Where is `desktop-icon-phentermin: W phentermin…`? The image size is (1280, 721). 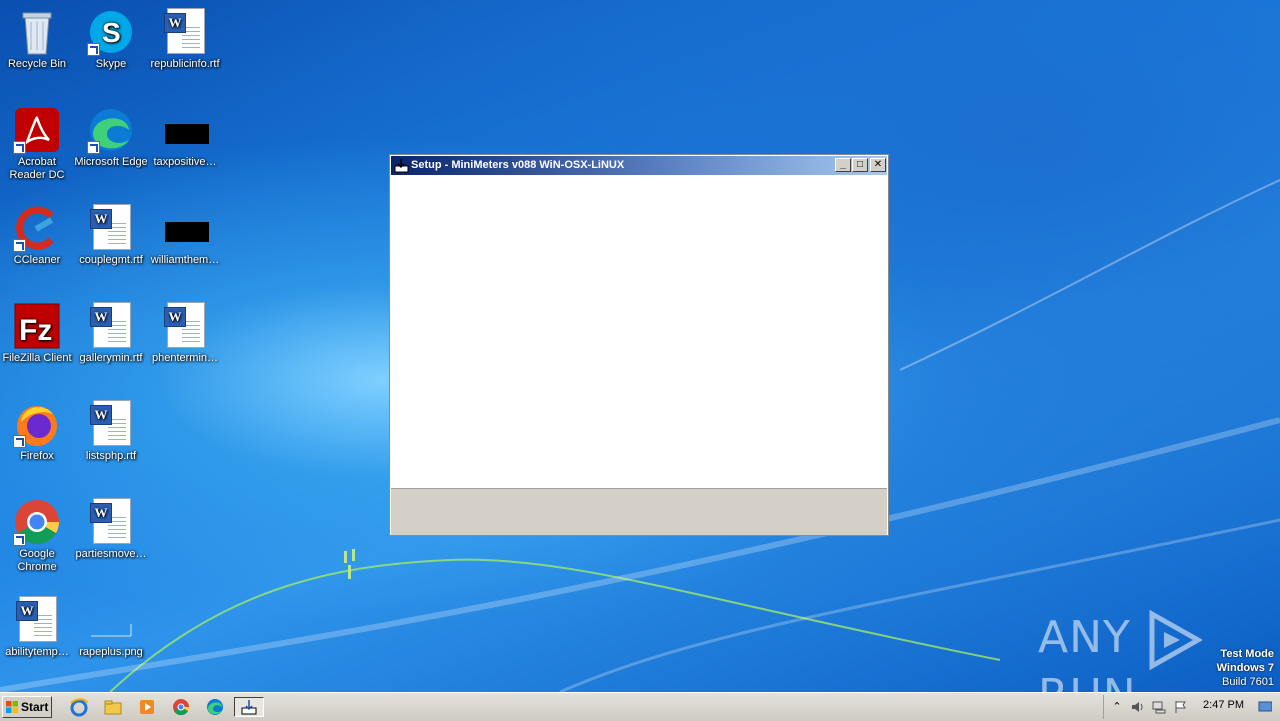
desktop-icon-phentermin: W phentermin… is located at coordinates (185, 341).